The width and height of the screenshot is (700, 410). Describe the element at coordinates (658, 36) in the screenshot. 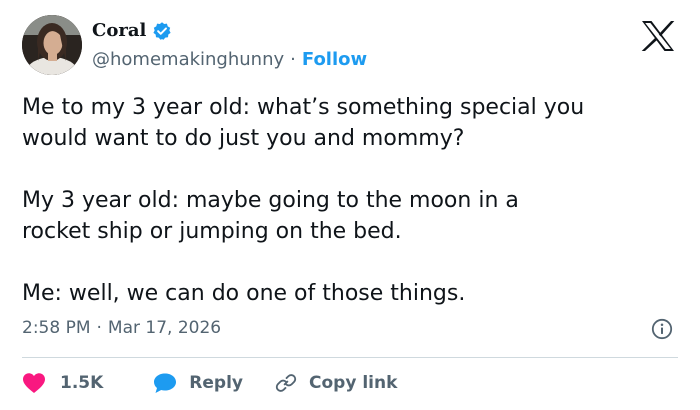

I see `x-logo-icon` at that location.